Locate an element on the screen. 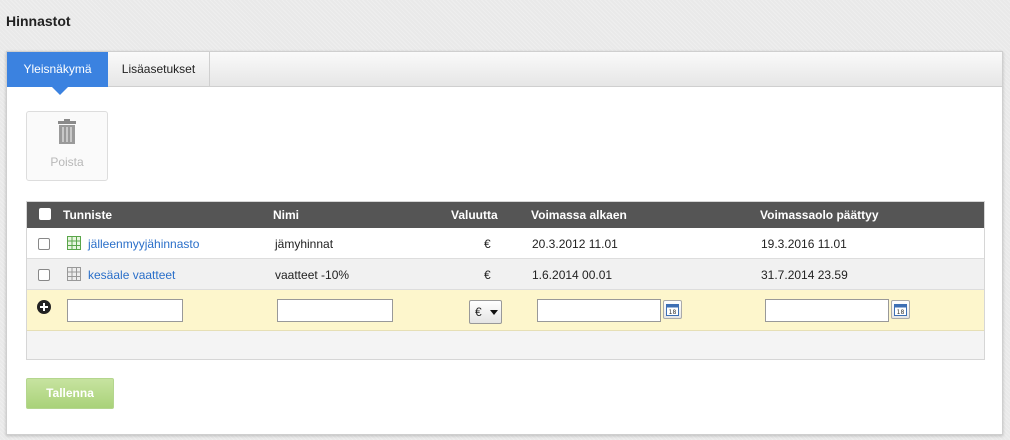 Image resolution: width=1010 pixels, height=440 pixels. pricelist-inactive-icon is located at coordinates (74, 274).